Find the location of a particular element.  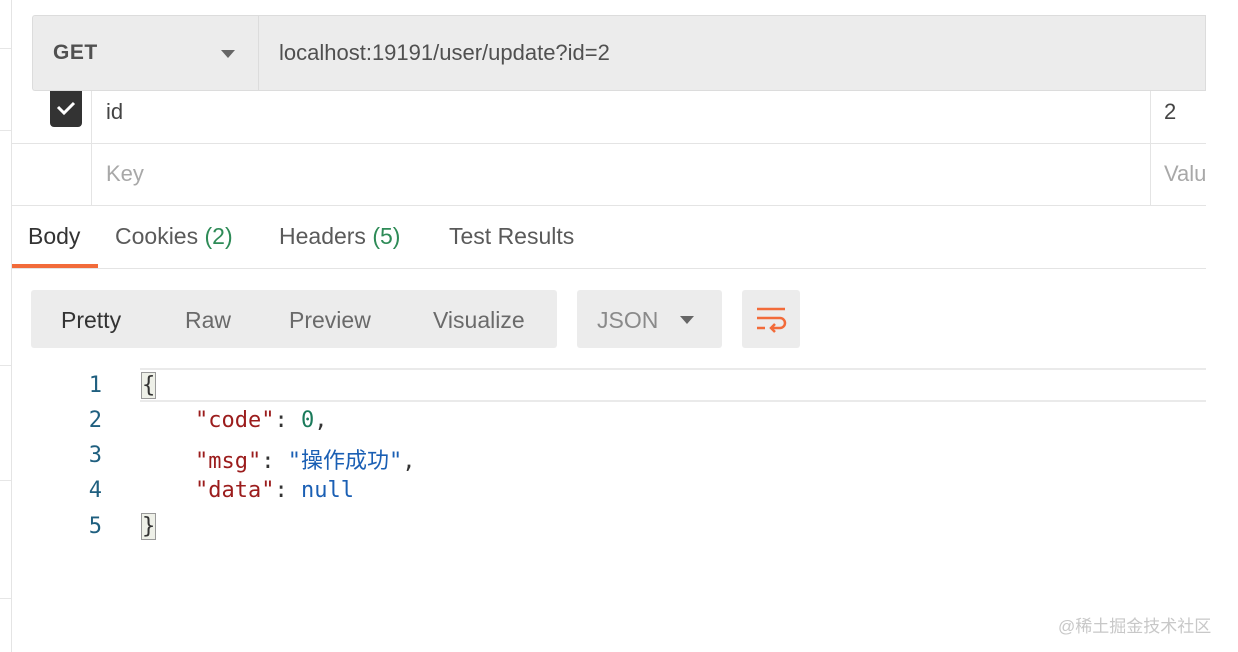

tab-cookies-label: Cookies is located at coordinates (157, 236).